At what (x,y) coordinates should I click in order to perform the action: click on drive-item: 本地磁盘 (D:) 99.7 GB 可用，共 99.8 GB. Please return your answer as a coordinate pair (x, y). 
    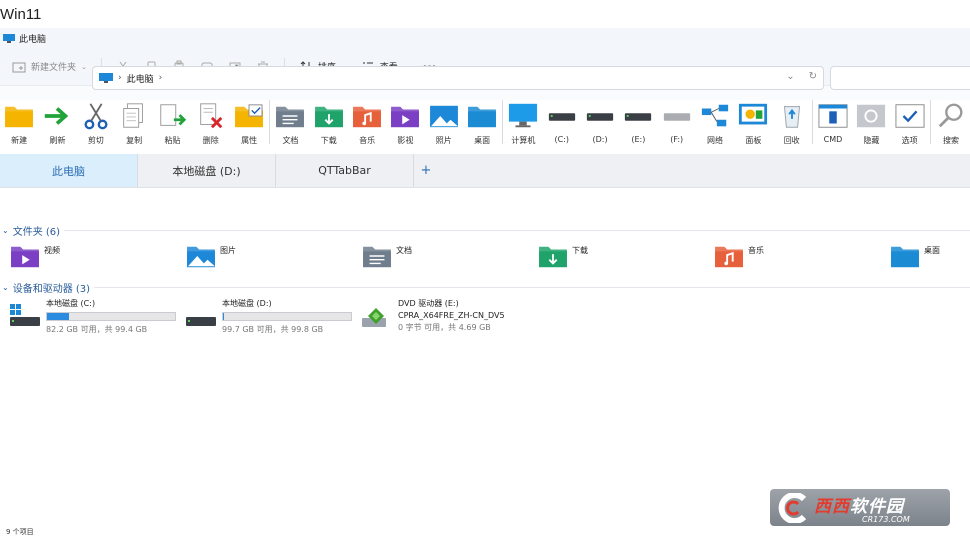
    Looking at the image, I should click on (269, 316).